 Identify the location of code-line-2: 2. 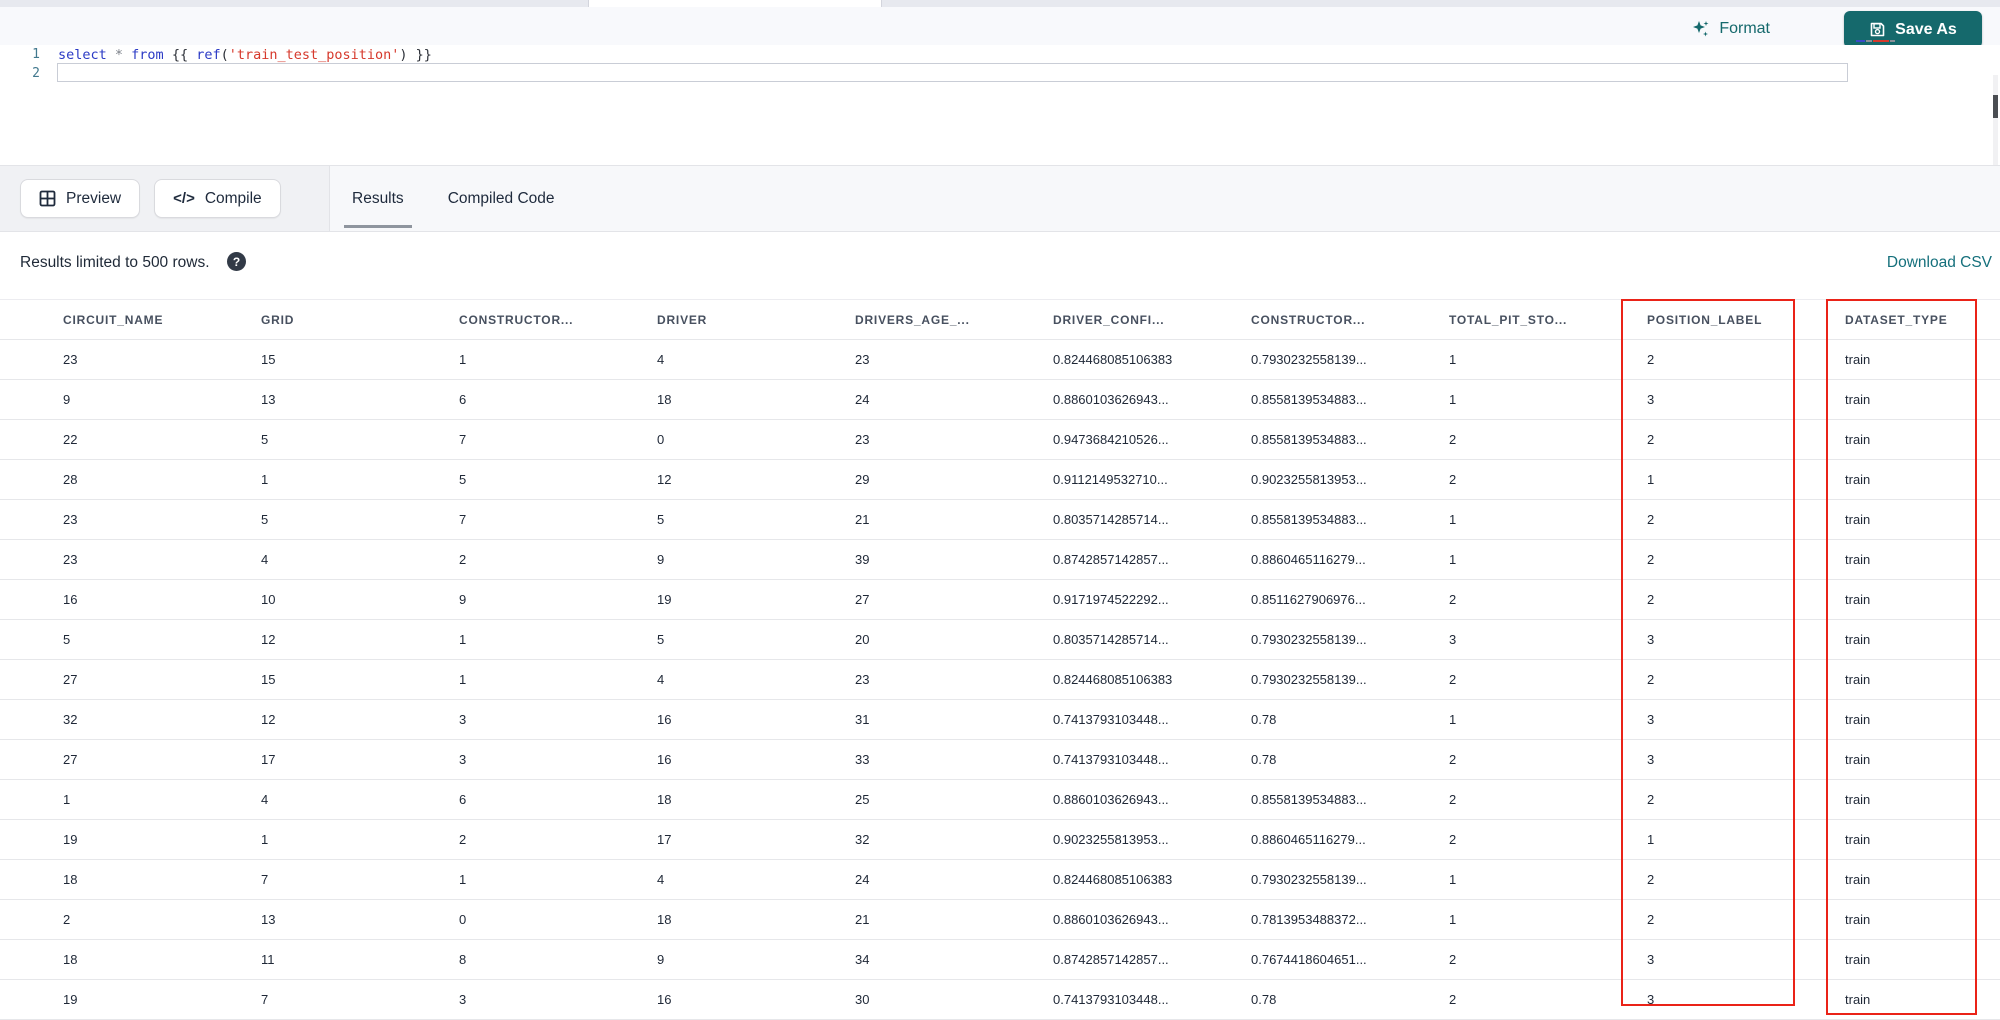
(20, 73).